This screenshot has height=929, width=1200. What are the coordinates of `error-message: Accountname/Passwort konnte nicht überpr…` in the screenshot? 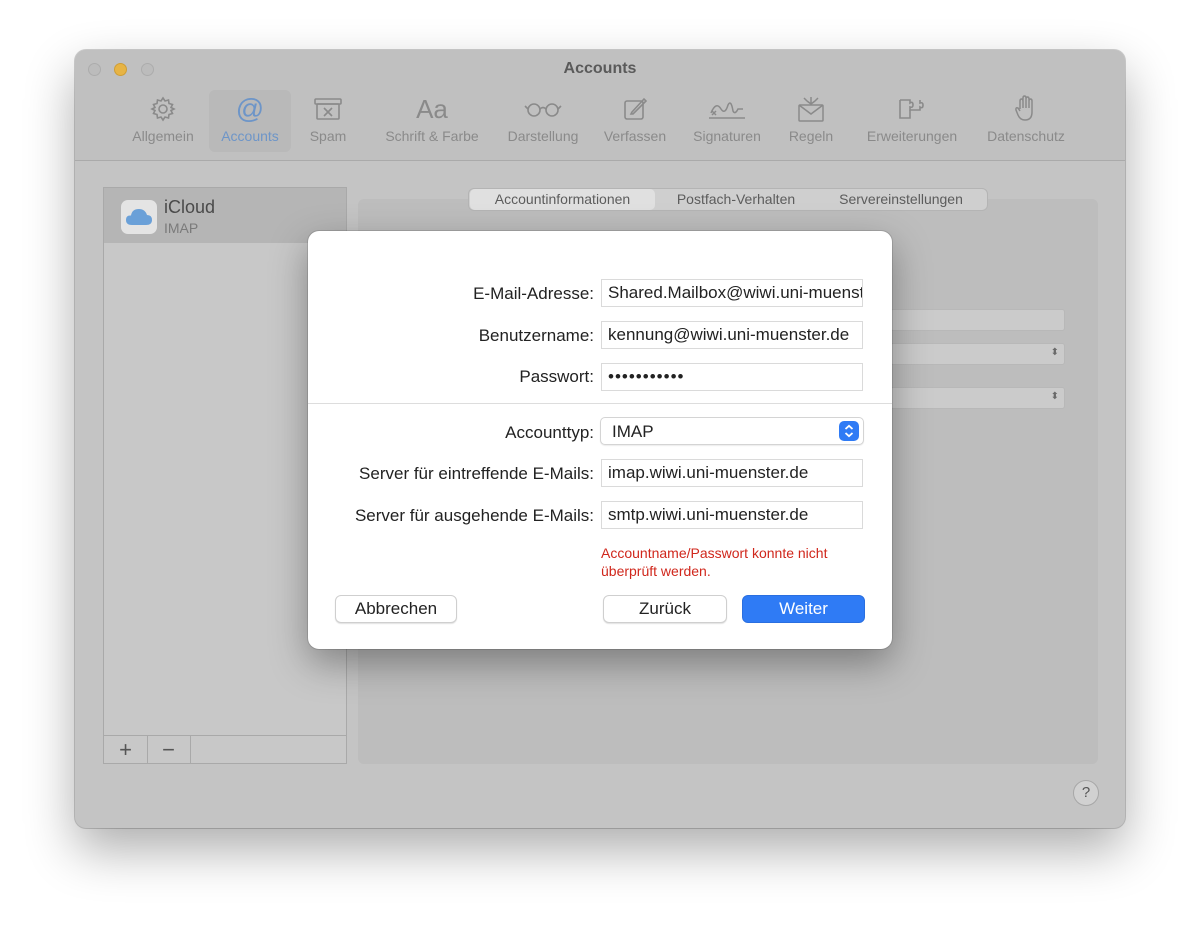 It's located at (714, 562).